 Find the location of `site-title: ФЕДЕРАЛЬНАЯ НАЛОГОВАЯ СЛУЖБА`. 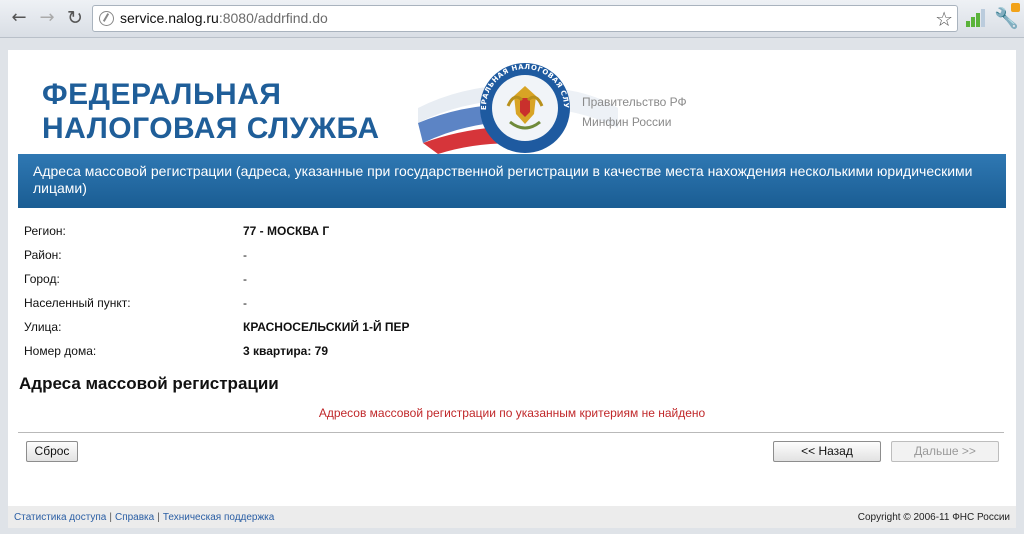

site-title: ФЕДЕРАЛЬНАЯ НАЛОГОВАЯ СЛУЖБА is located at coordinates (211, 112).